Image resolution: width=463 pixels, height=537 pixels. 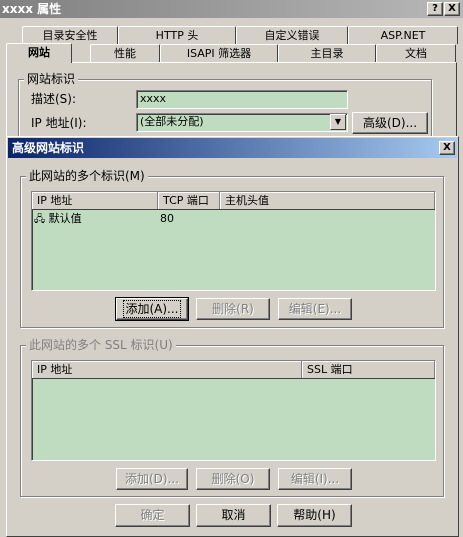 What do you see at coordinates (233, 515) in the screenshot?
I see `cancel-button: 取消` at bounding box center [233, 515].